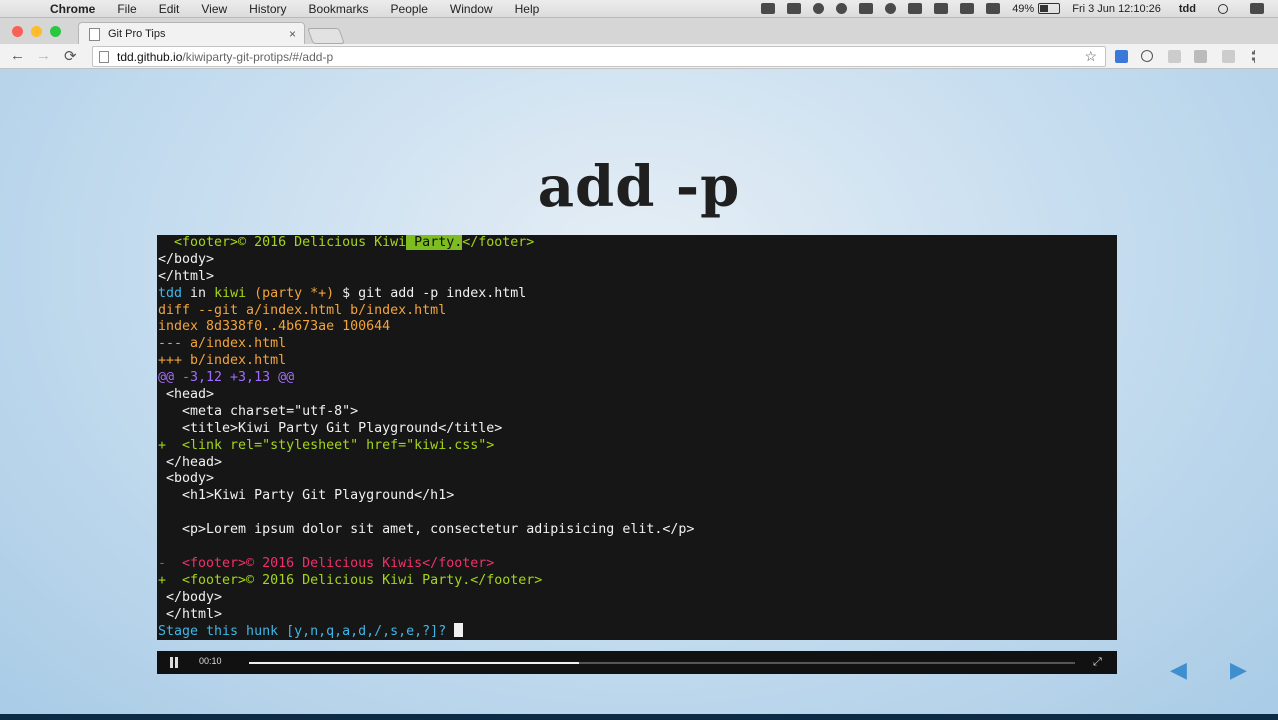  Describe the element at coordinates (70, 56) in the screenshot. I see `reload-button: ⟳` at that location.